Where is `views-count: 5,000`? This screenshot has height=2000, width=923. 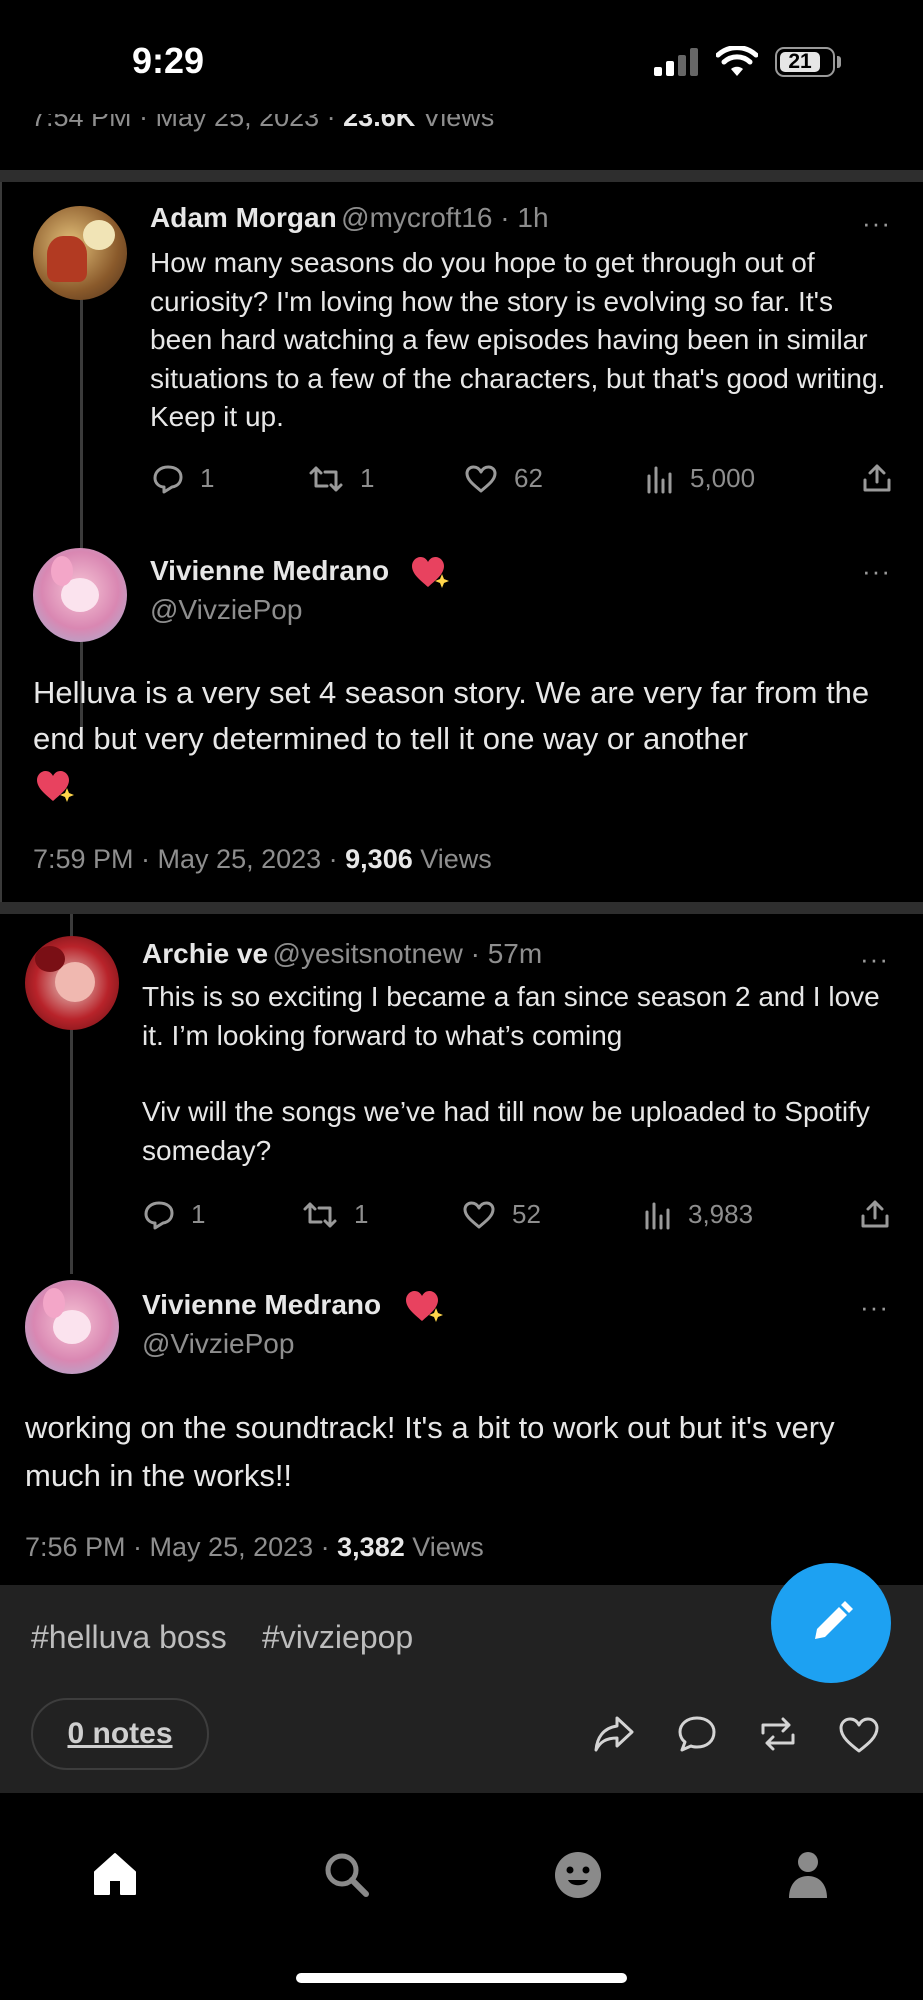 views-count: 5,000 is located at coordinates (723, 478).